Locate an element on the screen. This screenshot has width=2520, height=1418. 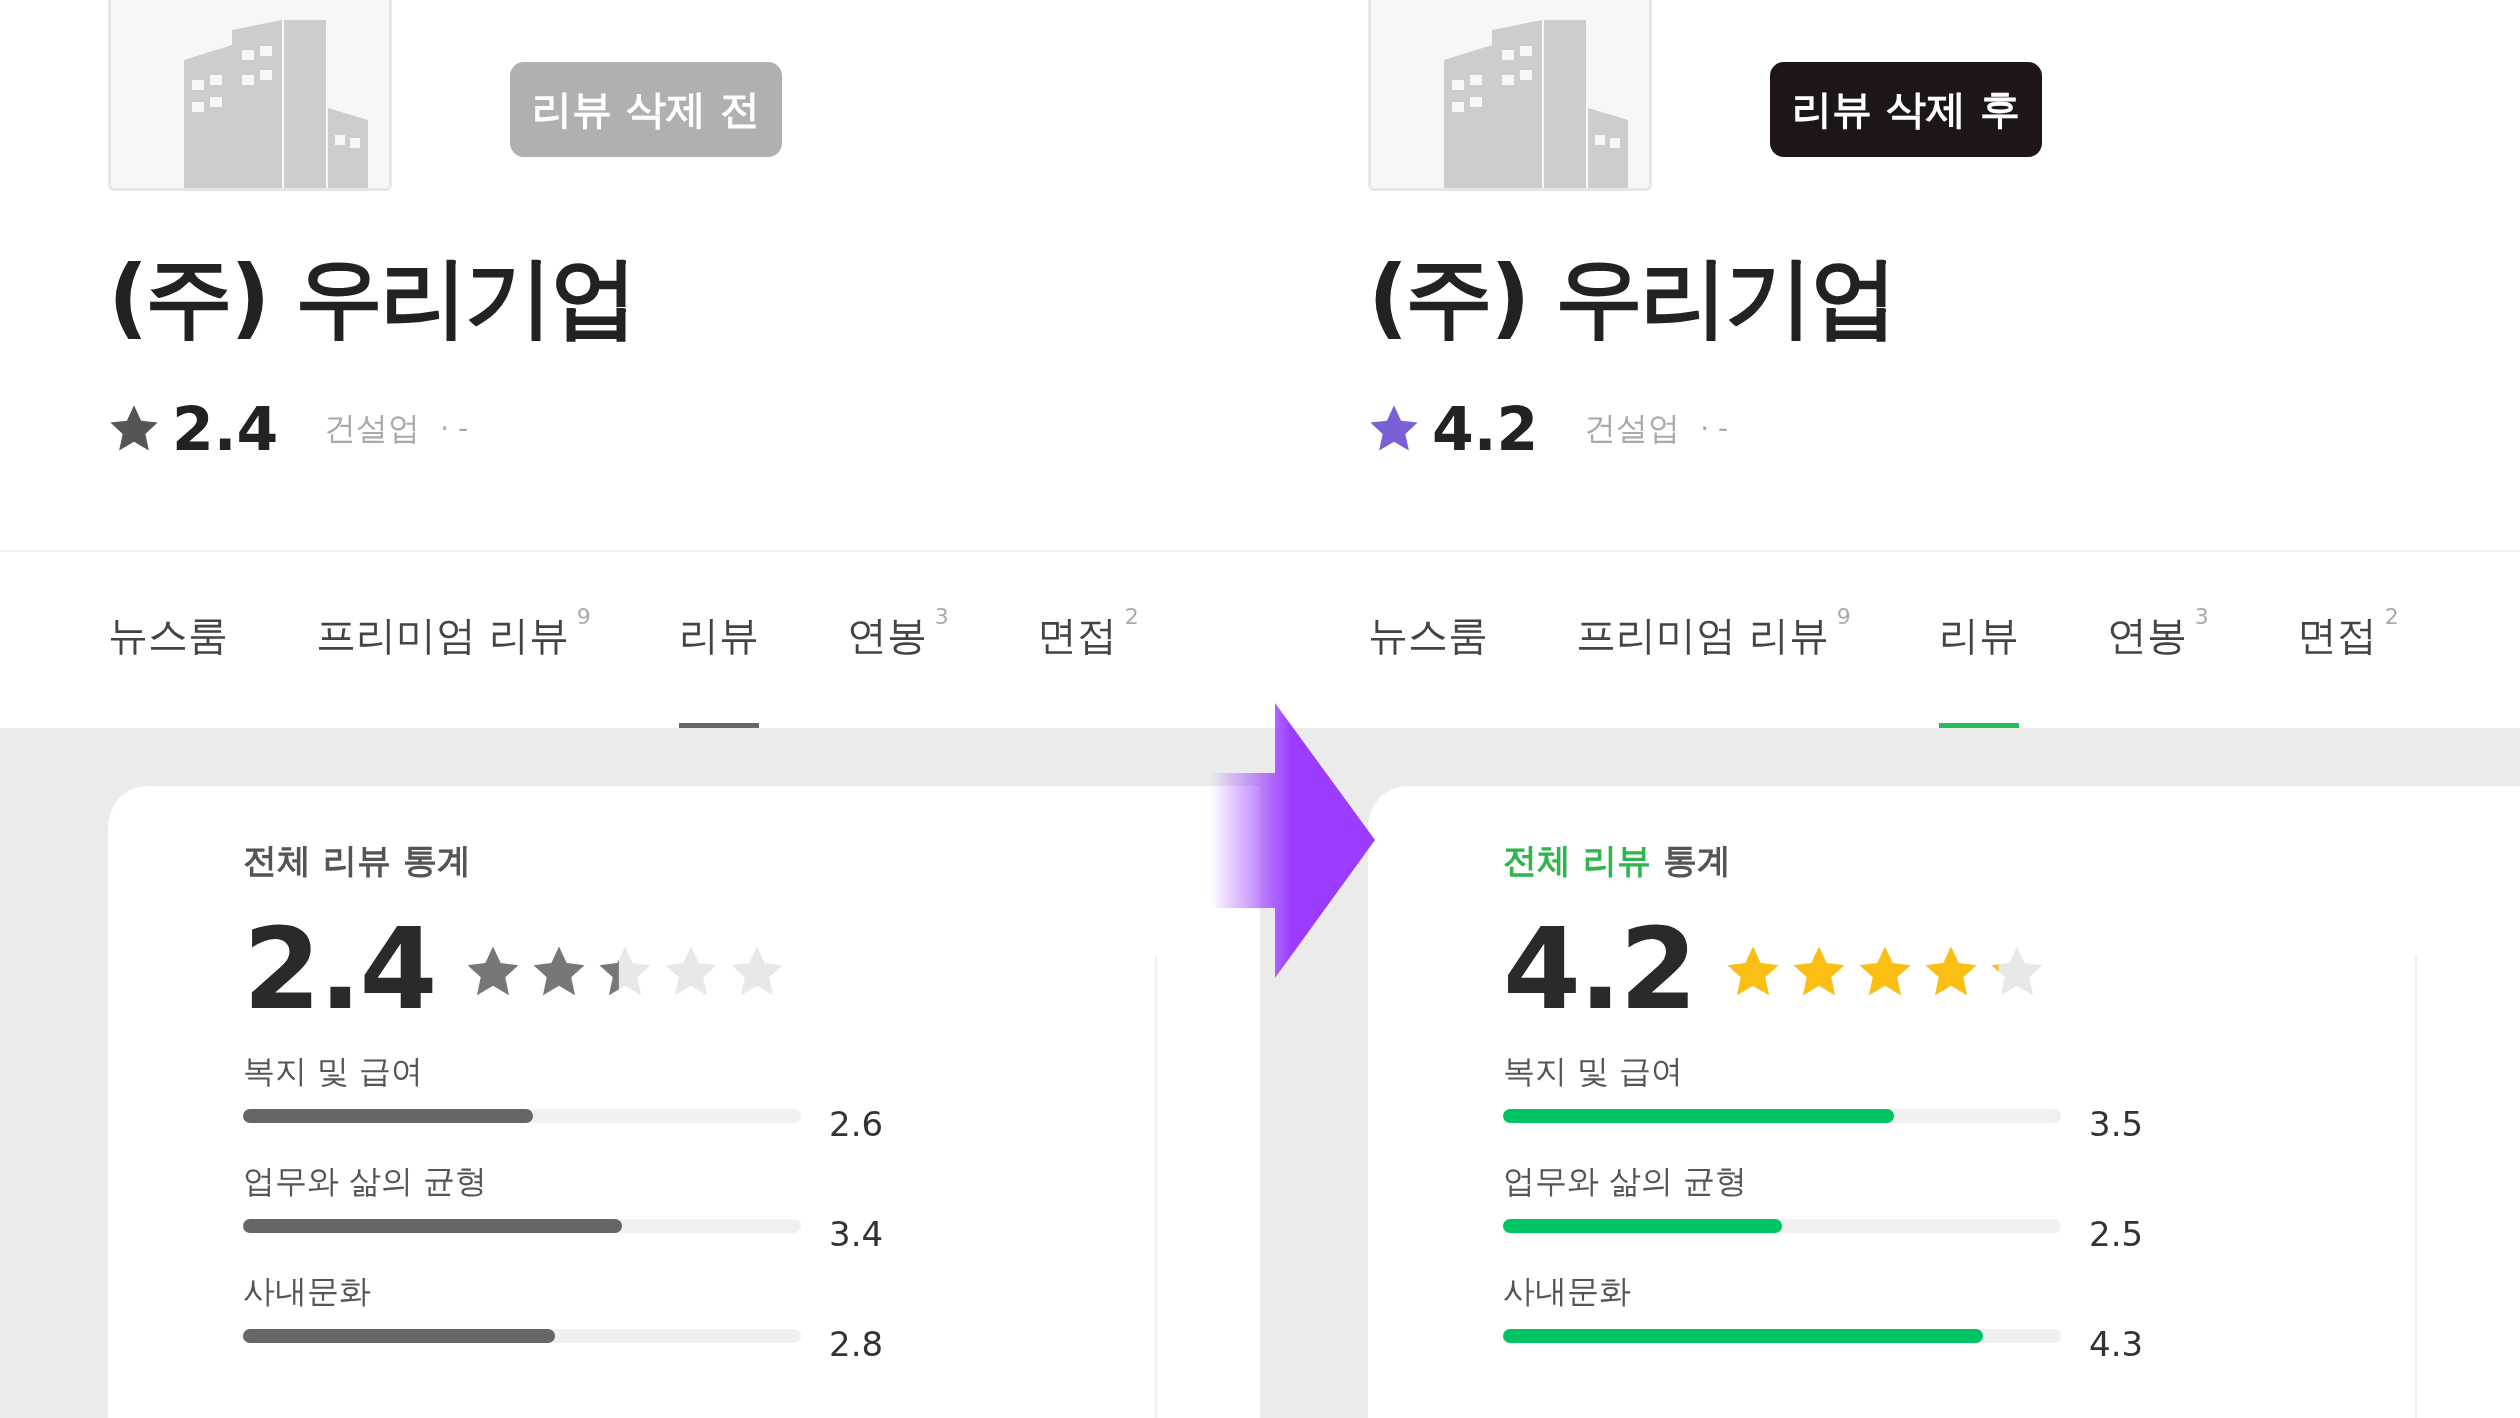
metric-value: 4.3 is located at coordinates (2116, 1344).